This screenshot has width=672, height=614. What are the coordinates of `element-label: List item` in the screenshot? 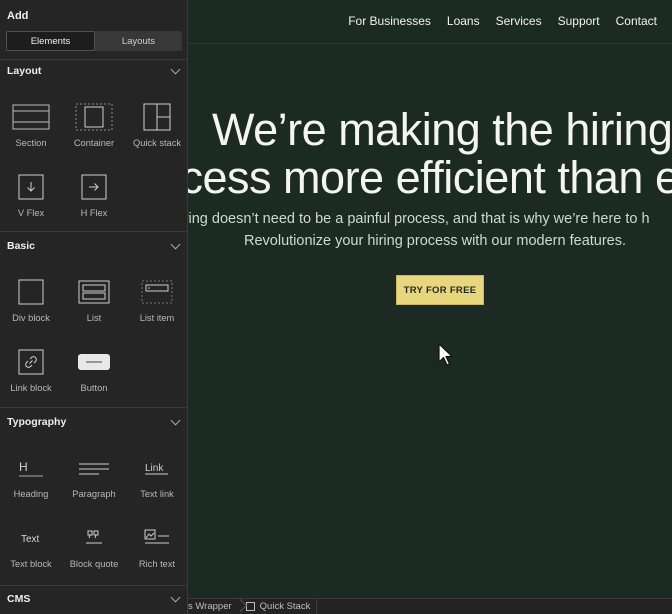 It's located at (157, 318).